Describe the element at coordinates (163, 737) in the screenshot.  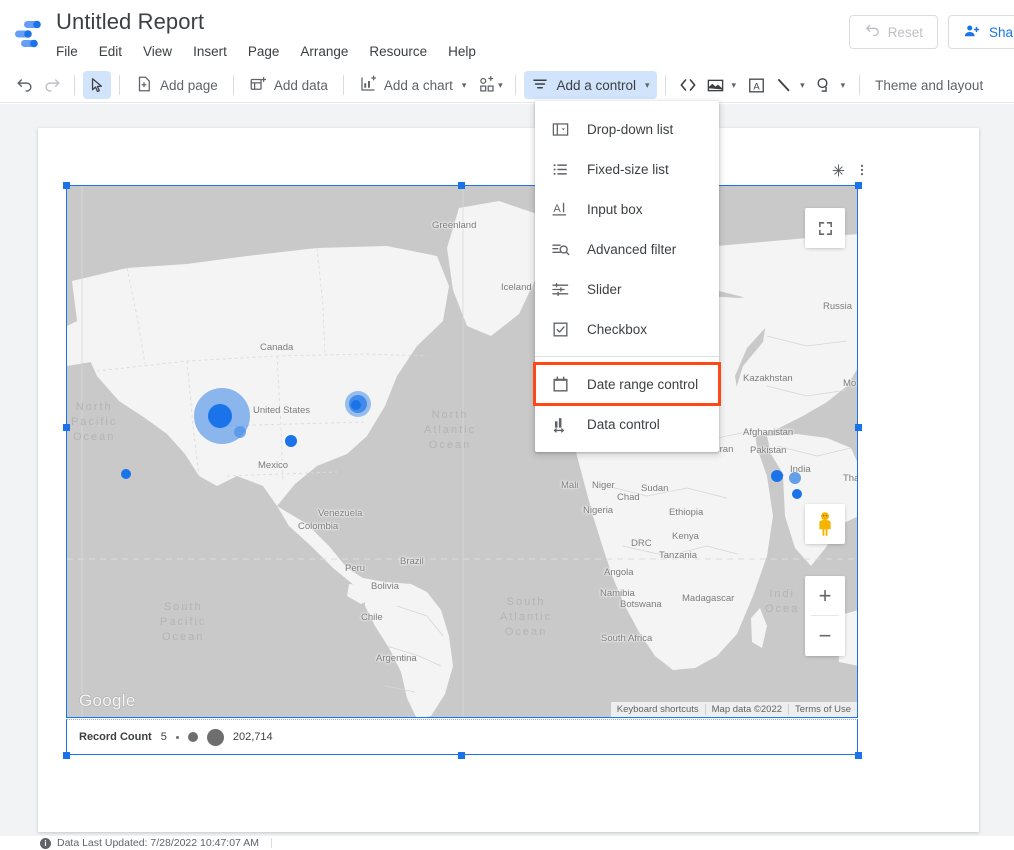
I see `legend-min-value: 5` at that location.